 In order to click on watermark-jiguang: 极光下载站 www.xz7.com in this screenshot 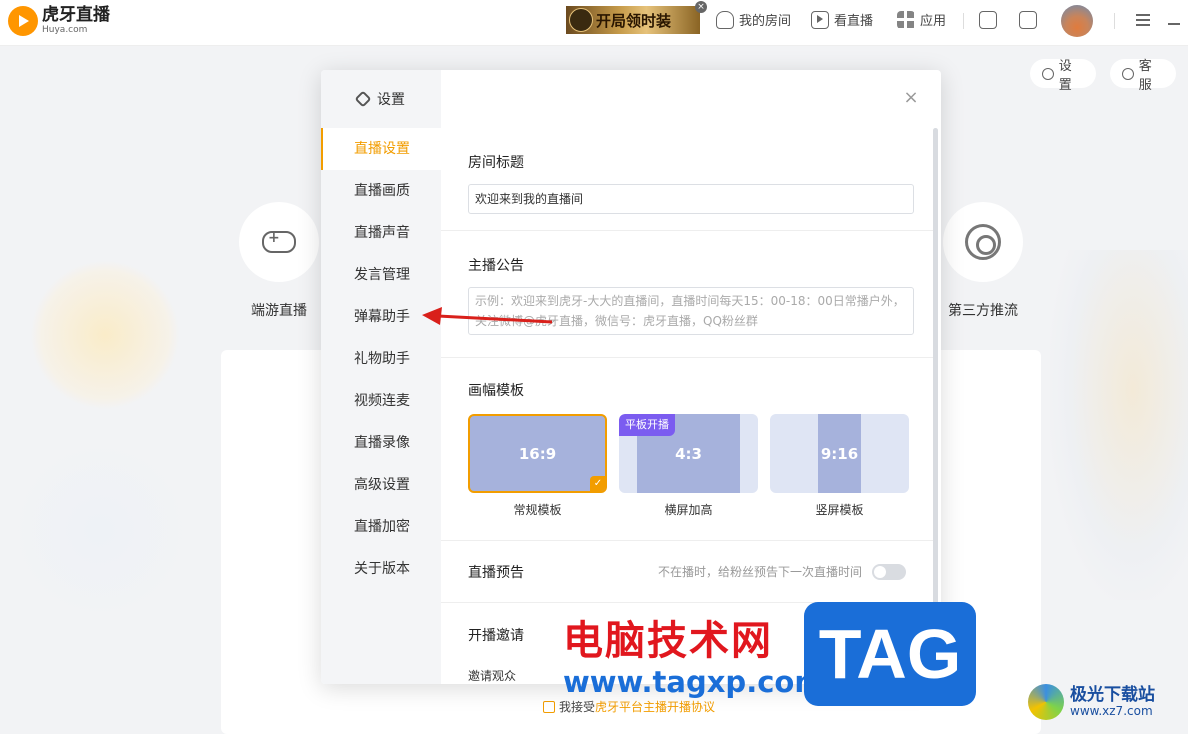, I will do `click(1091, 702)`.